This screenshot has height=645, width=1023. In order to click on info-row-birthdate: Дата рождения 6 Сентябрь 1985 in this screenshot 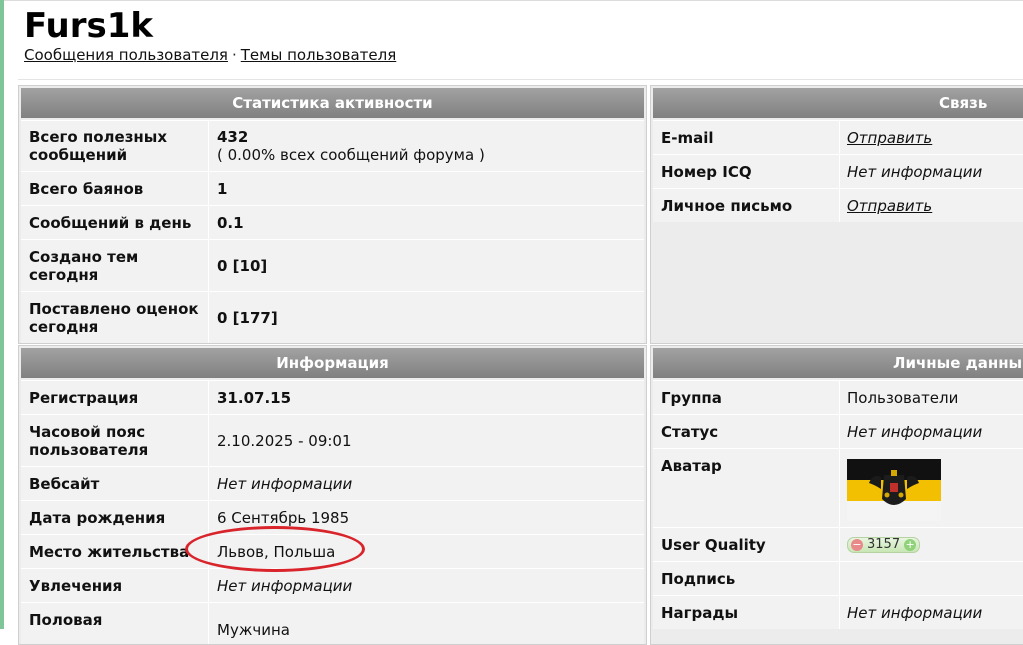, I will do `click(332, 517)`.